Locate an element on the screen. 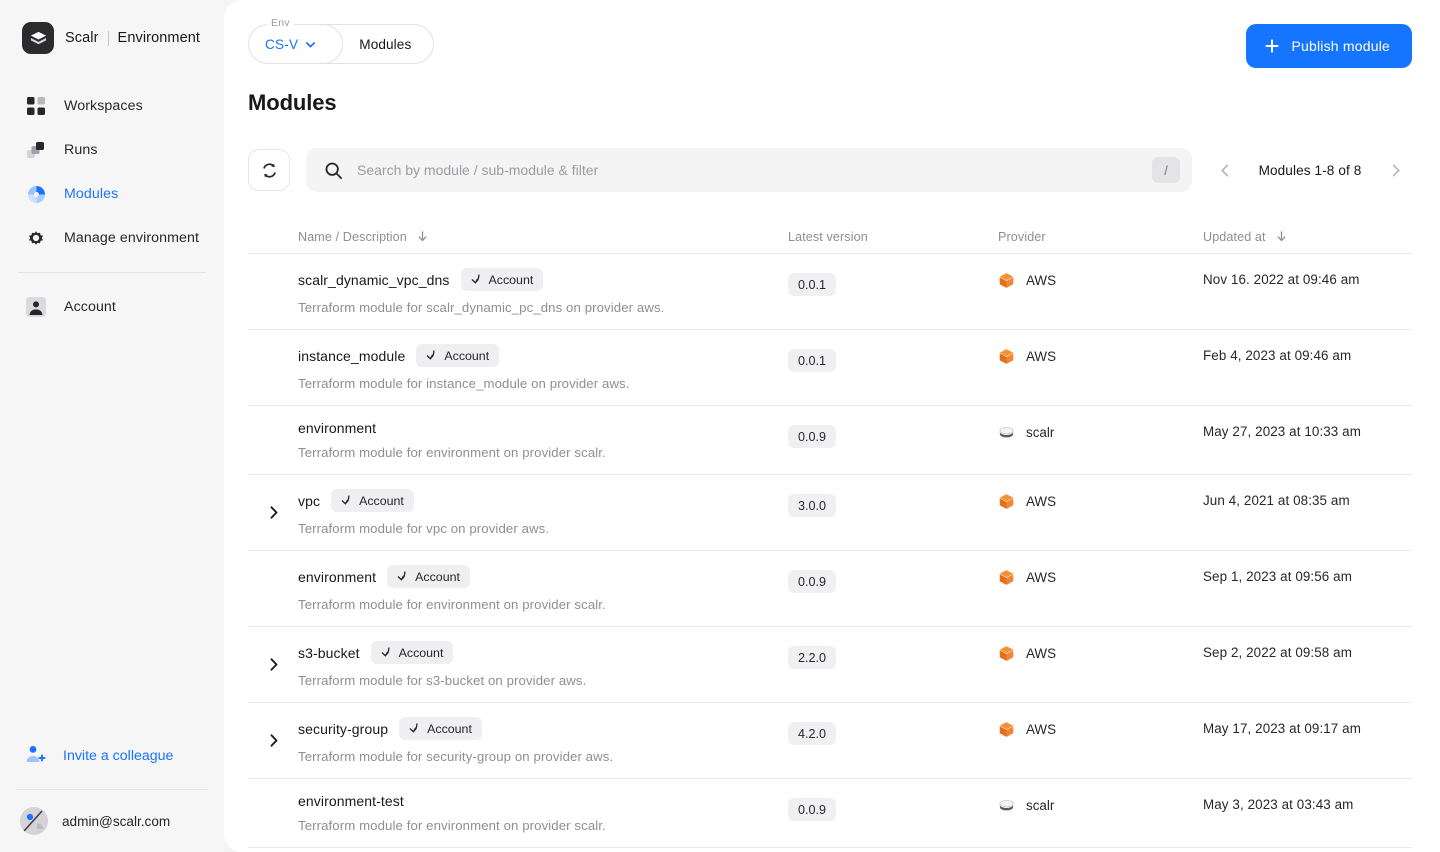 The width and height of the screenshot is (1440, 852). module-name: instance_module is located at coordinates (351, 356).